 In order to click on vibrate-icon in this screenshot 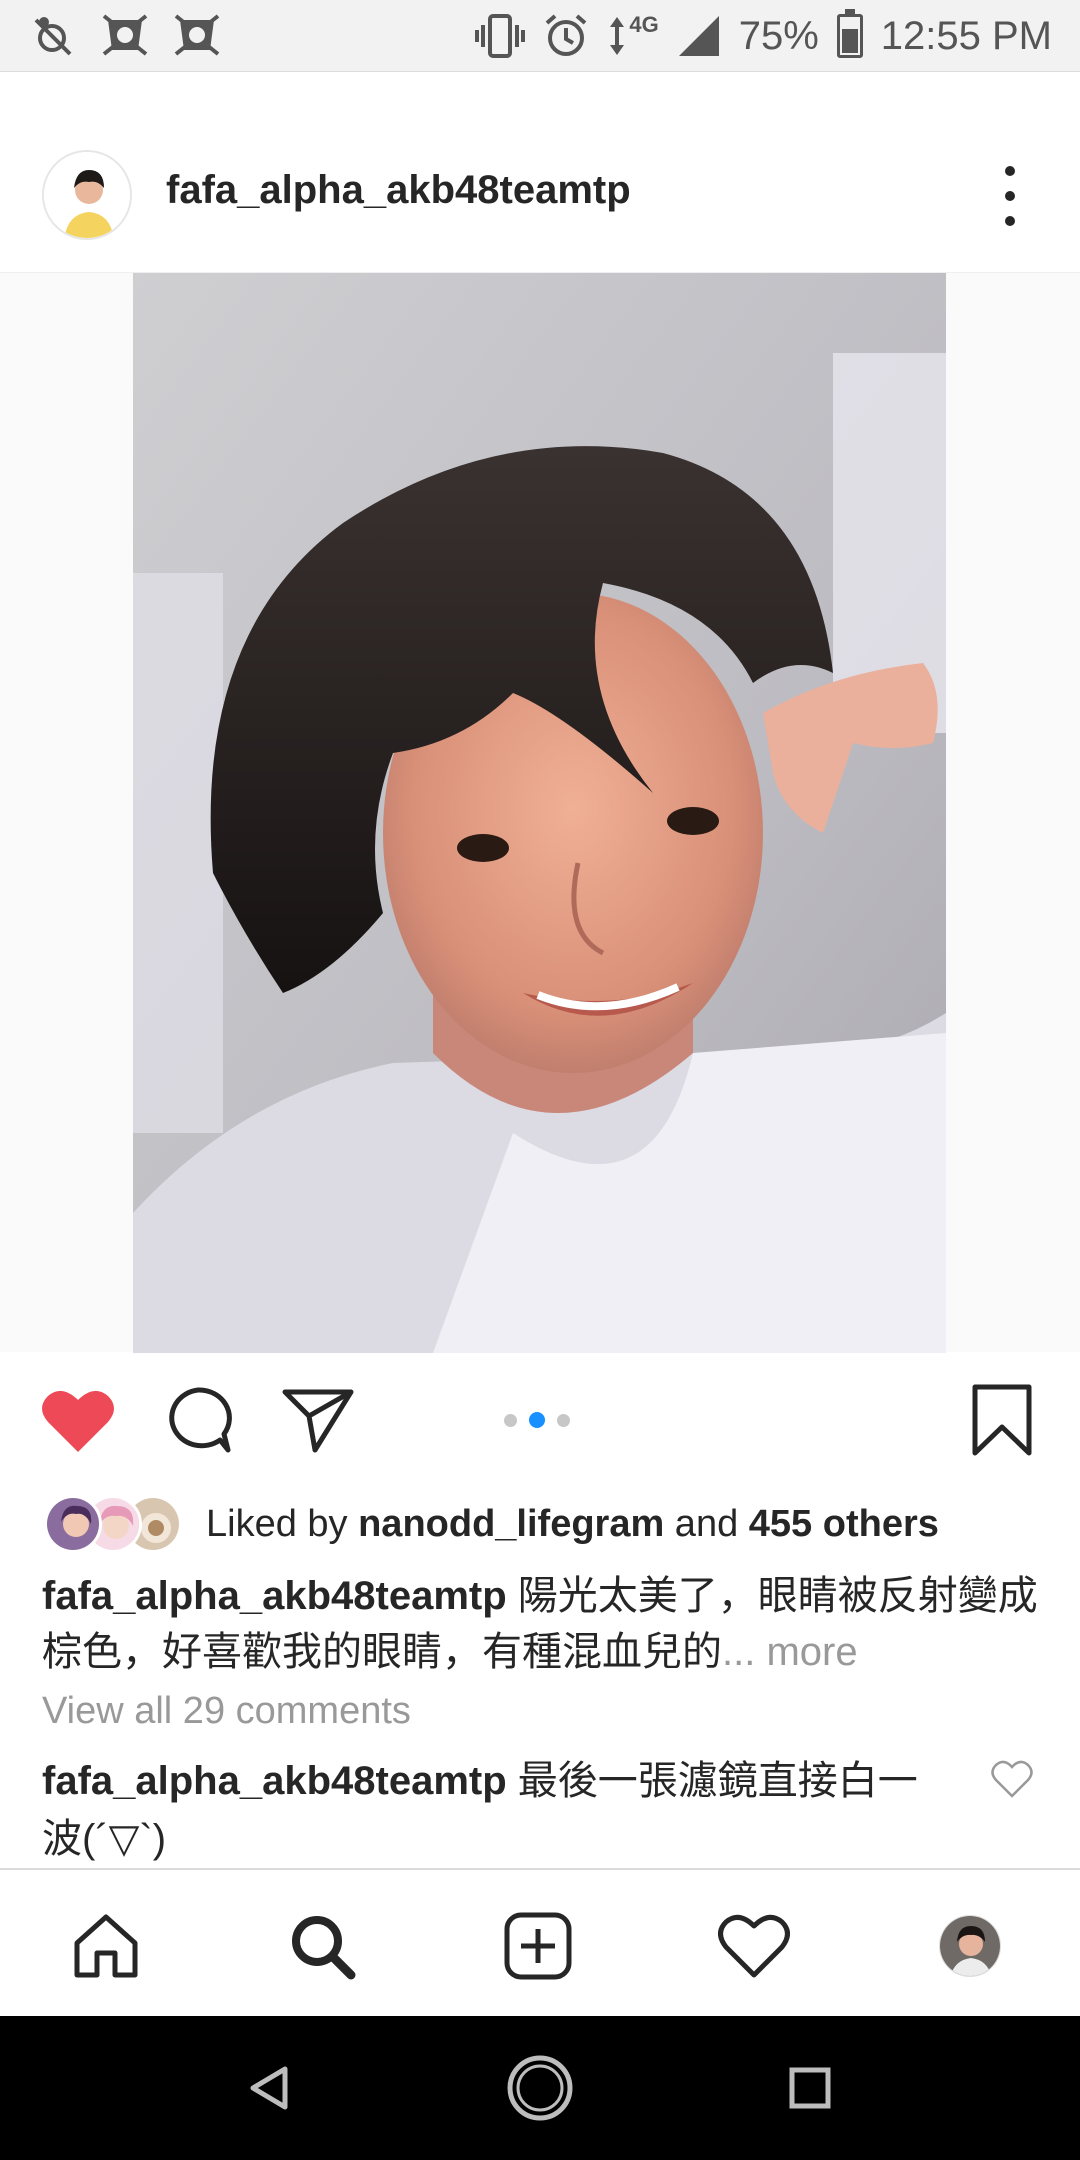, I will do `click(500, 36)`.